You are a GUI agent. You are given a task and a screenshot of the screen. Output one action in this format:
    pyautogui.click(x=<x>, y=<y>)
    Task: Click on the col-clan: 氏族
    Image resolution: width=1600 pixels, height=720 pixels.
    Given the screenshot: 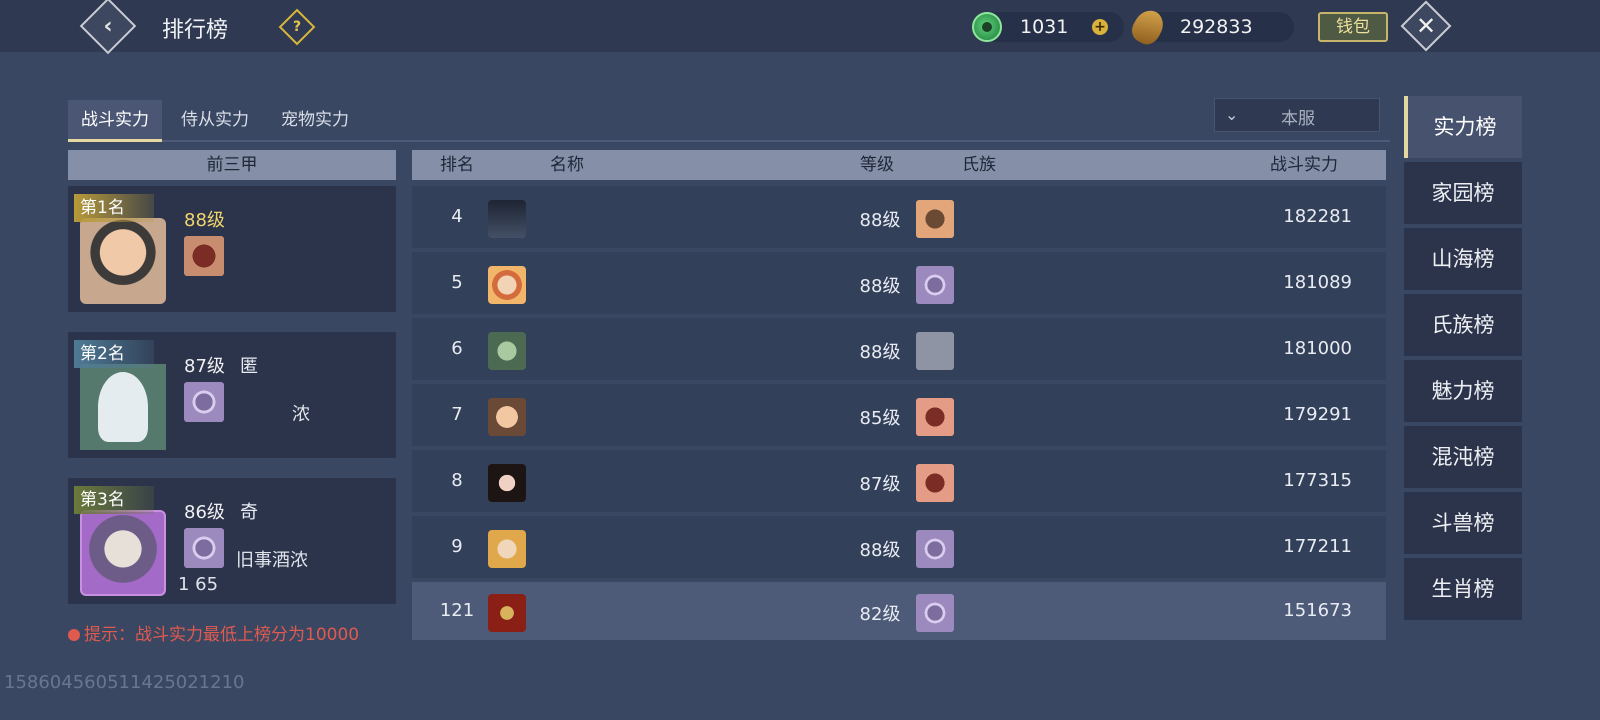 What is the action you would take?
    pyautogui.click(x=979, y=165)
    